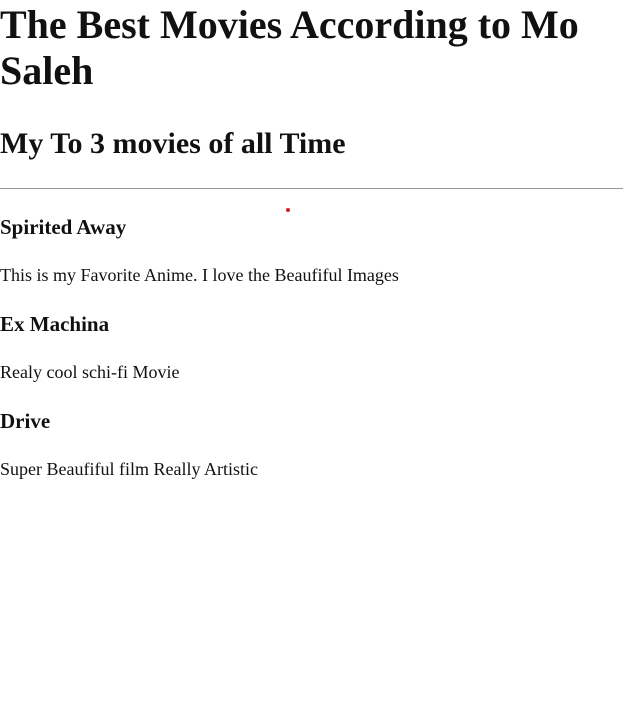 The image size is (632, 723). Describe the element at coordinates (289, 47) in the screenshot. I see `page-title: The Best Movies According to Mo Saleh` at that location.